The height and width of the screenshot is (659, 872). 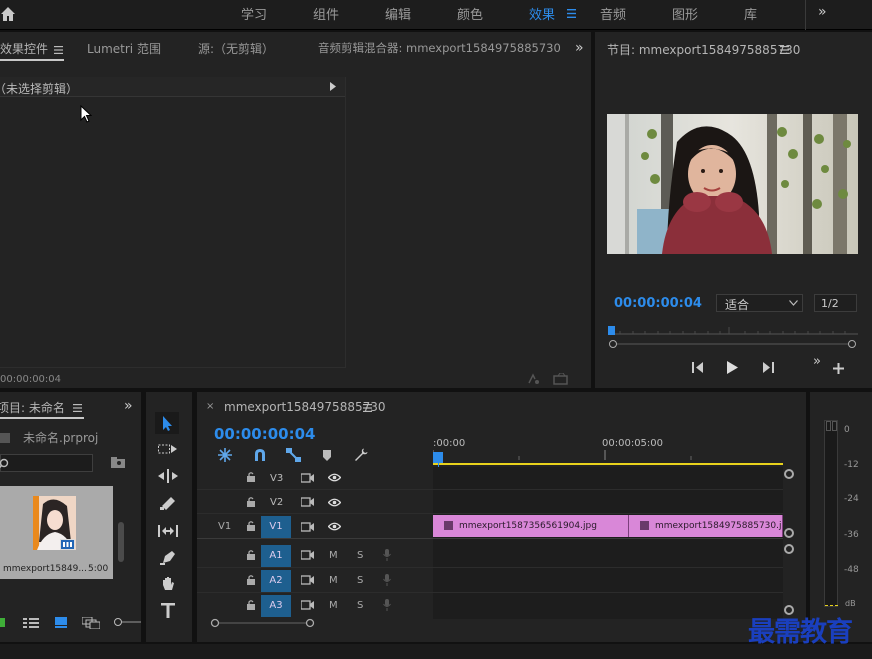 I want to click on project-item-tile: mmexport15849... 5:00, so click(x=56, y=532).